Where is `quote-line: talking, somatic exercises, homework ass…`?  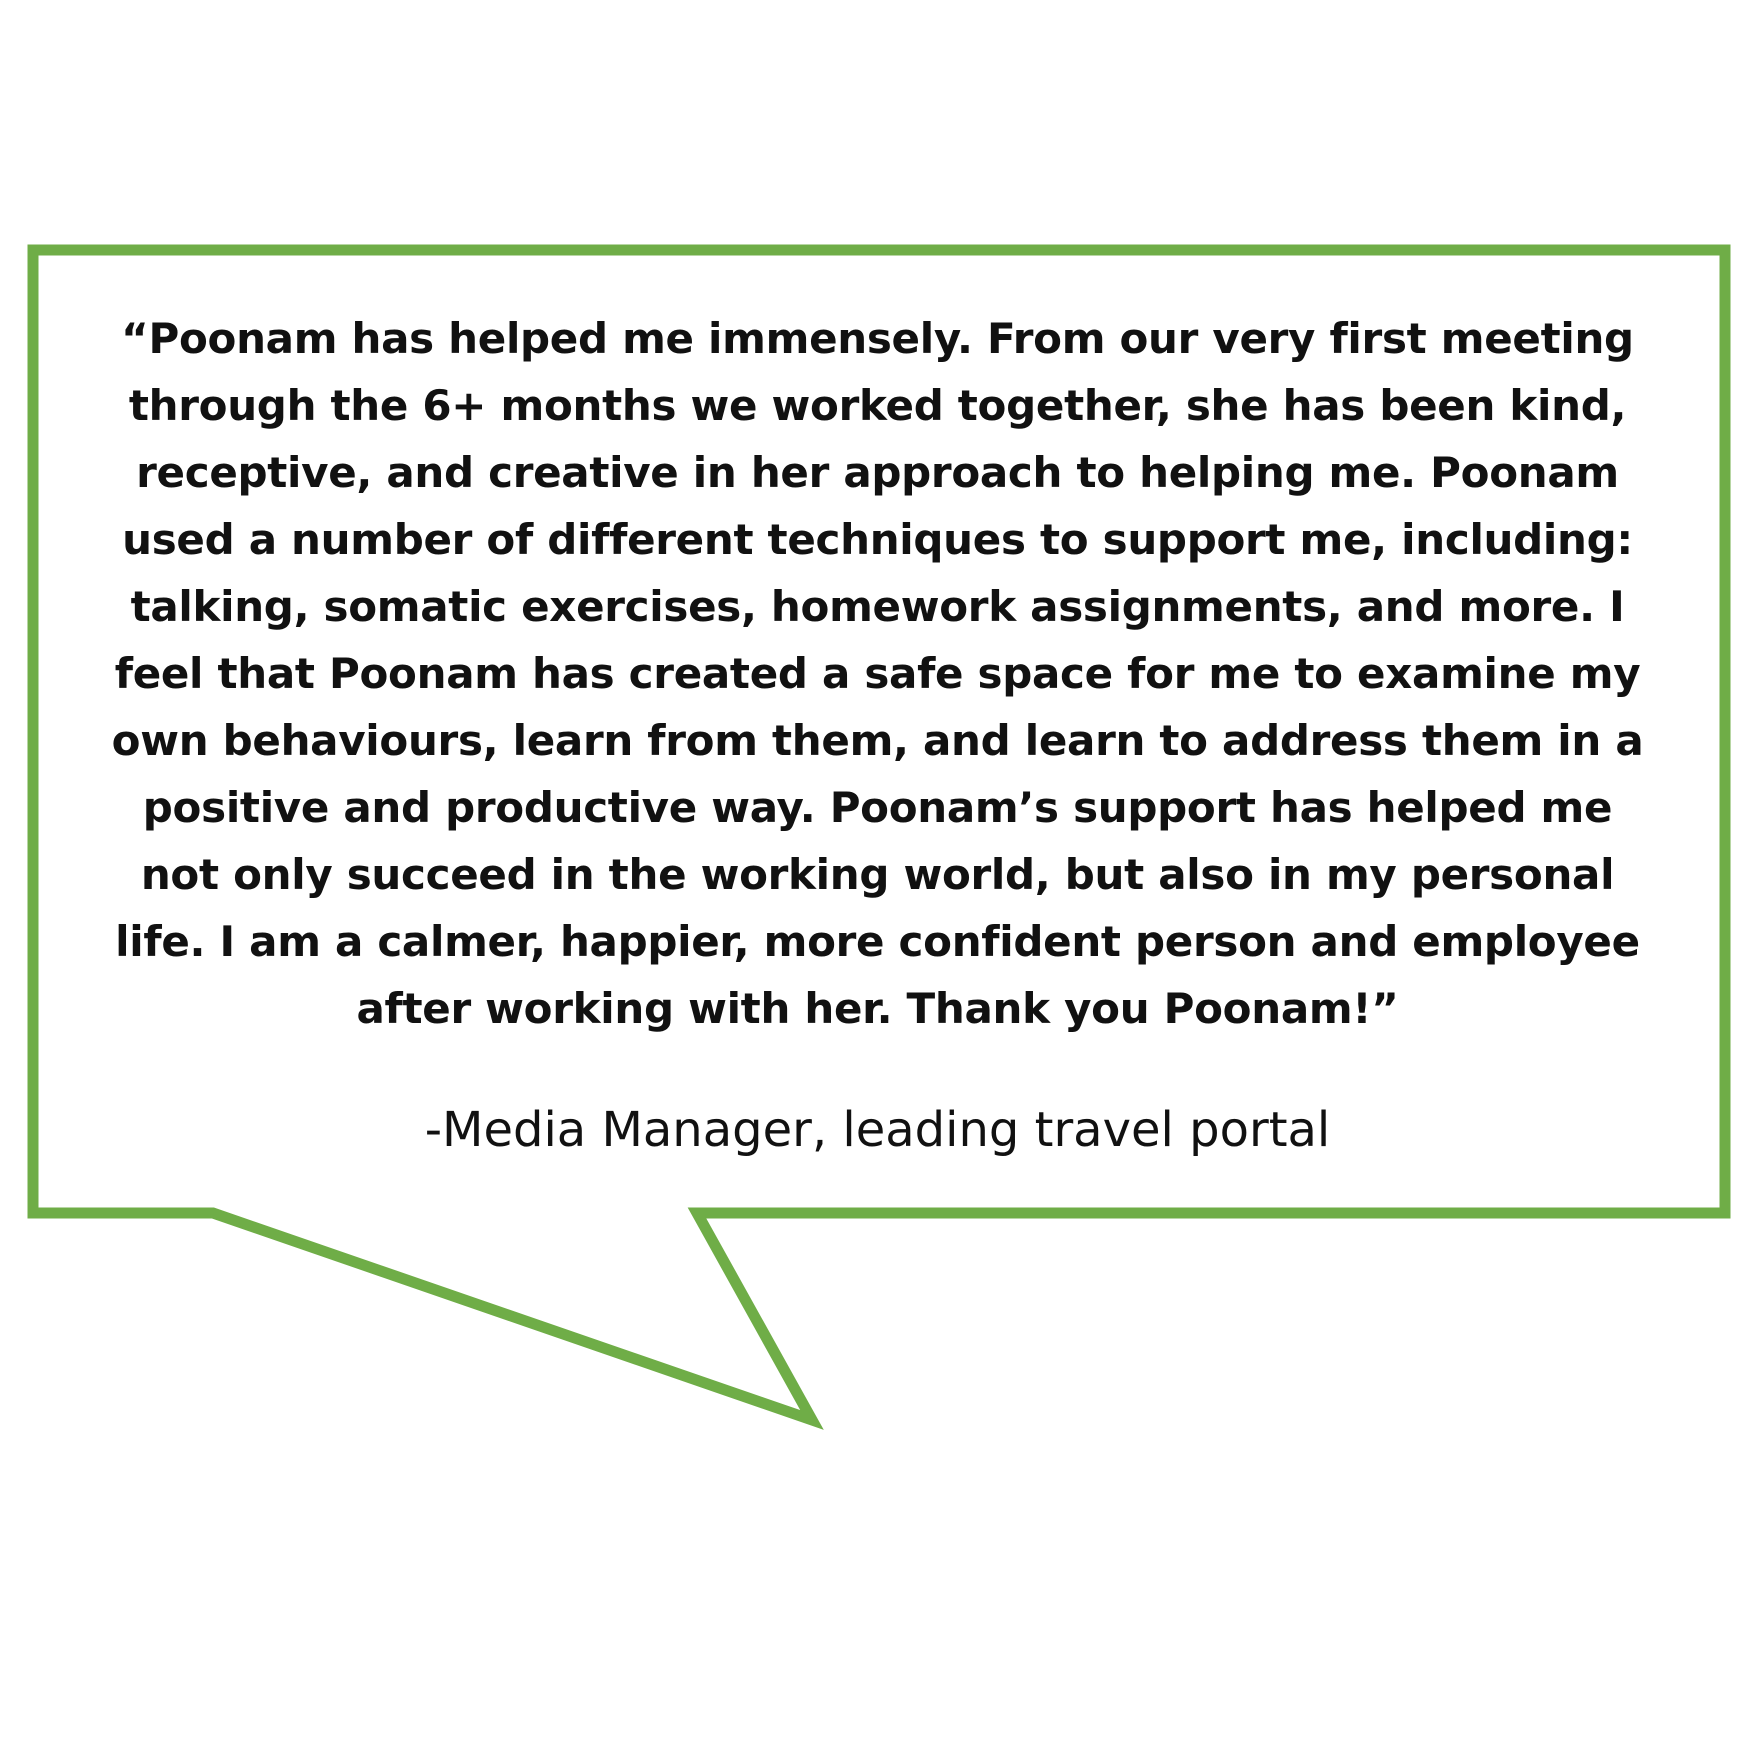
quote-line: talking, somatic exercises, homework ass… is located at coordinates (877, 606).